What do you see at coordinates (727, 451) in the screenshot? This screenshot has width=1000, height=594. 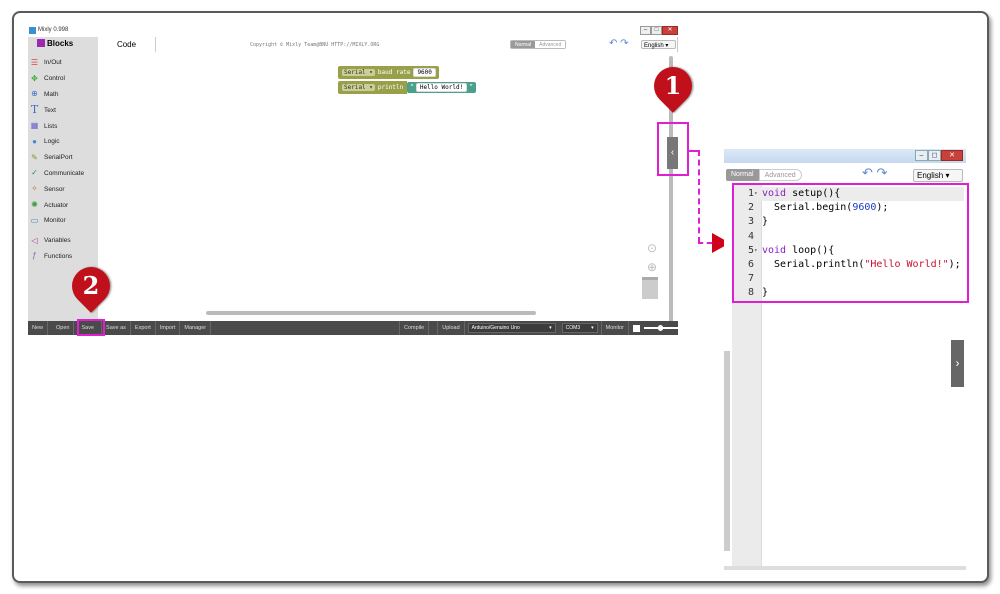 I see `editor-scrollbar` at bounding box center [727, 451].